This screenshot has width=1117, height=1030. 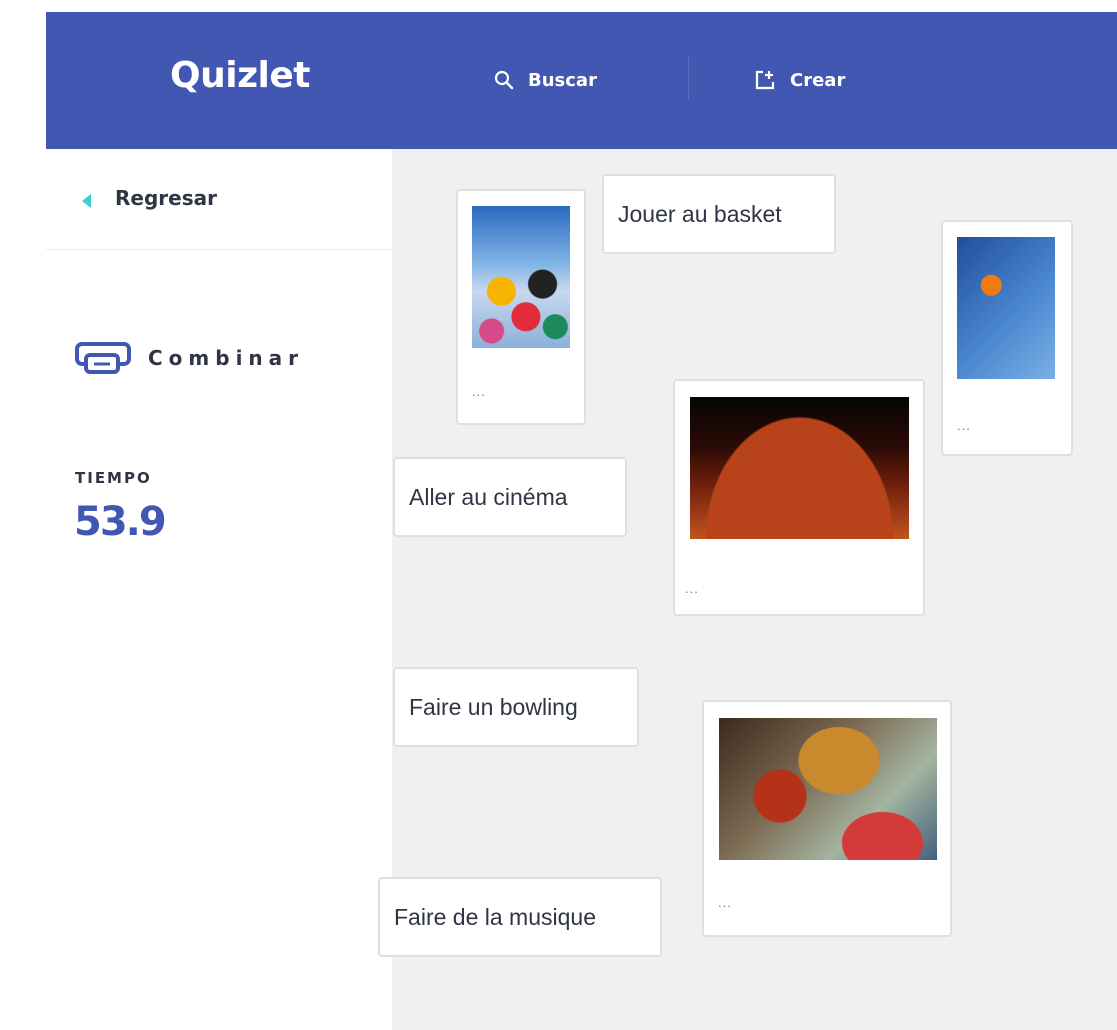 I want to click on term-label: Faire de la musique, so click(x=495, y=916).